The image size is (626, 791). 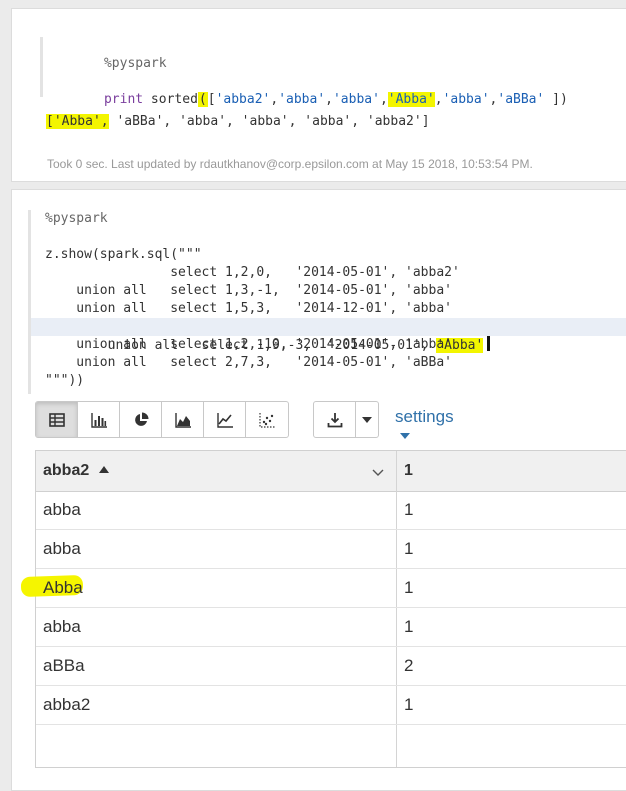 I want to click on highlighted-output-item: ['Abba',, so click(x=77, y=121).